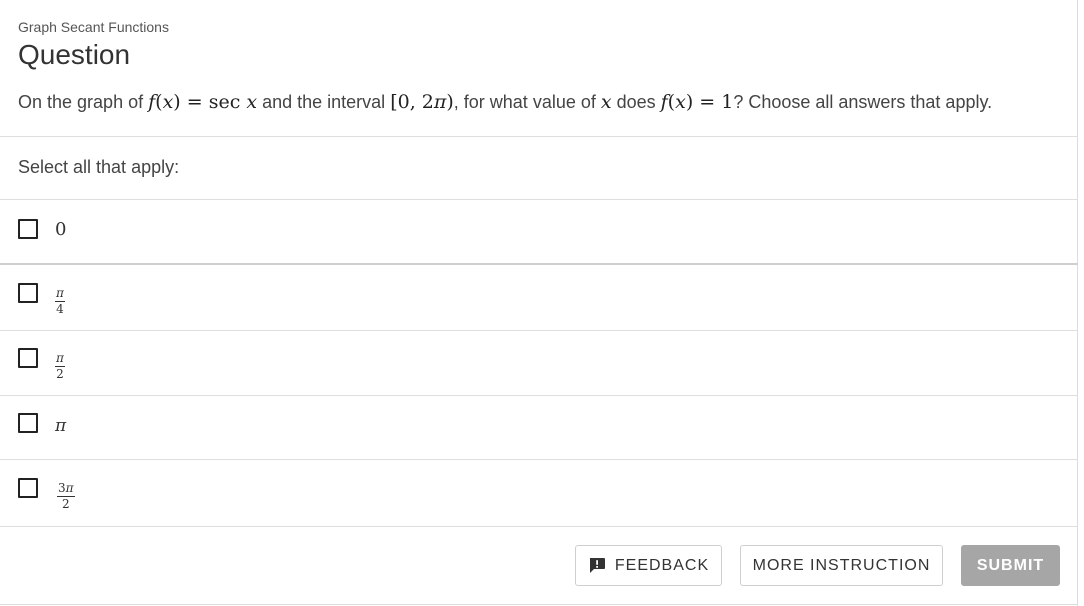  I want to click on prompt-text: does, so click(636, 102).